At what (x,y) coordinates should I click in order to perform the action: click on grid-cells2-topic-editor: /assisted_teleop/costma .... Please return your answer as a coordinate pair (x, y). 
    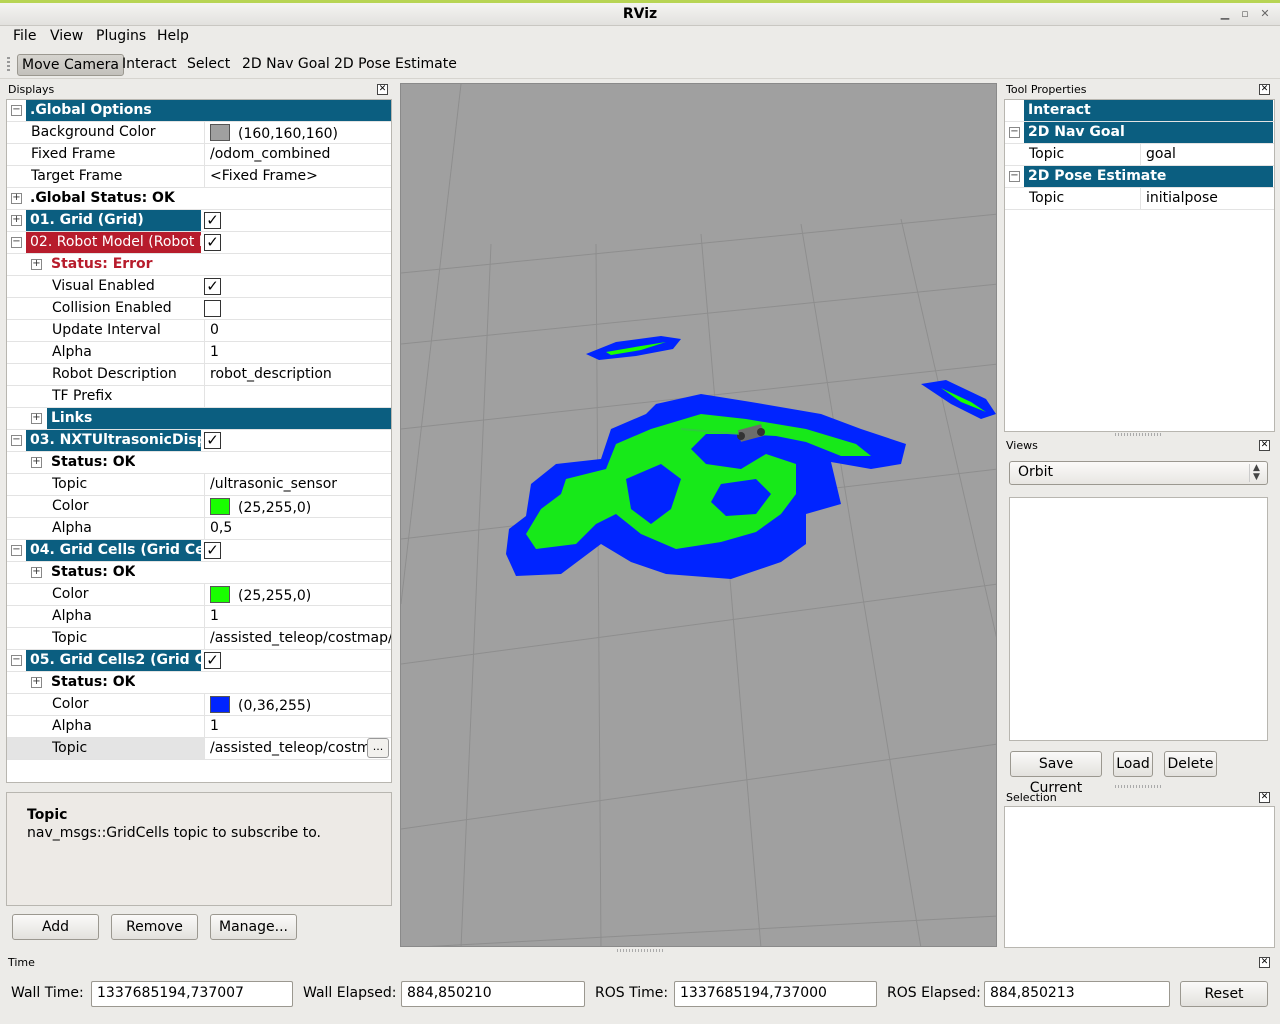
    Looking at the image, I should click on (297, 748).